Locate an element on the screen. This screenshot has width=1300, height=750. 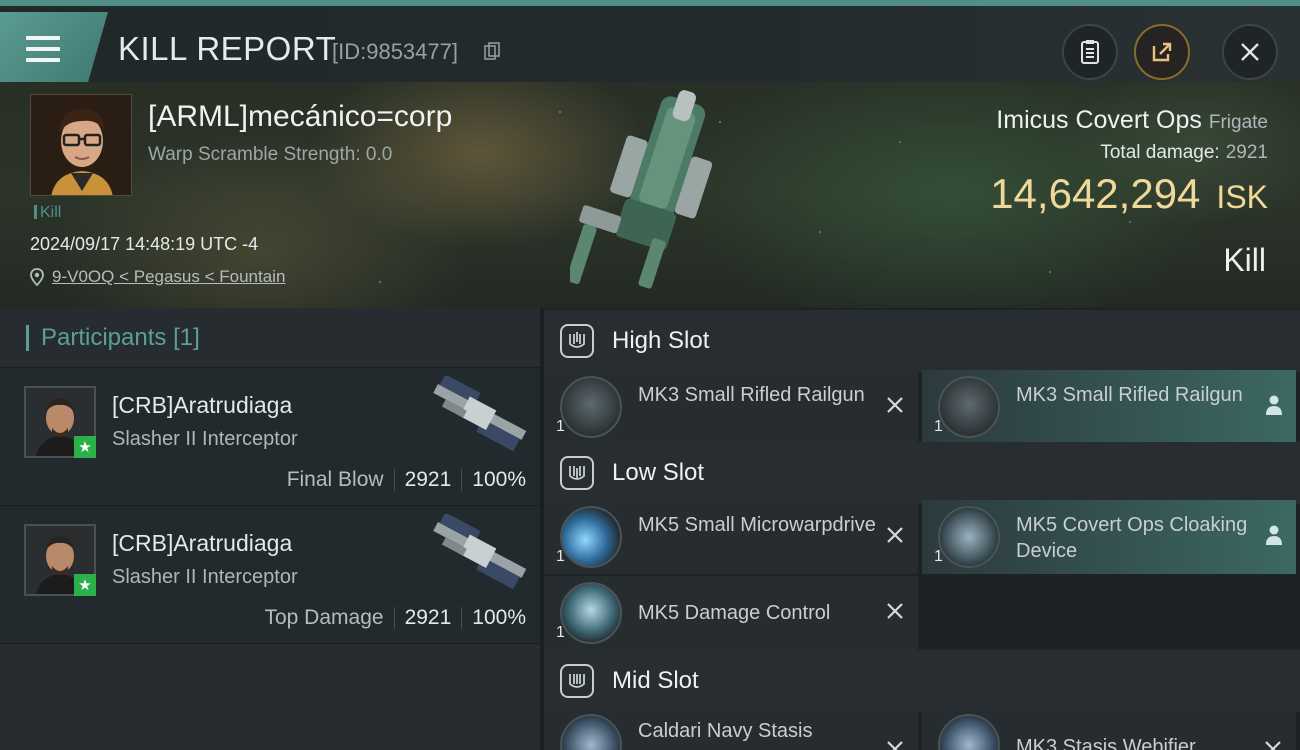
clipboard-button is located at coordinates (1090, 52).